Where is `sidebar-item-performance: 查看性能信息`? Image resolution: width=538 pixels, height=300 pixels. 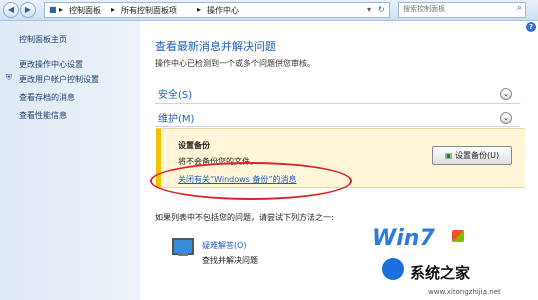
sidebar-item-performance: 查看性能信息 is located at coordinates (43, 115).